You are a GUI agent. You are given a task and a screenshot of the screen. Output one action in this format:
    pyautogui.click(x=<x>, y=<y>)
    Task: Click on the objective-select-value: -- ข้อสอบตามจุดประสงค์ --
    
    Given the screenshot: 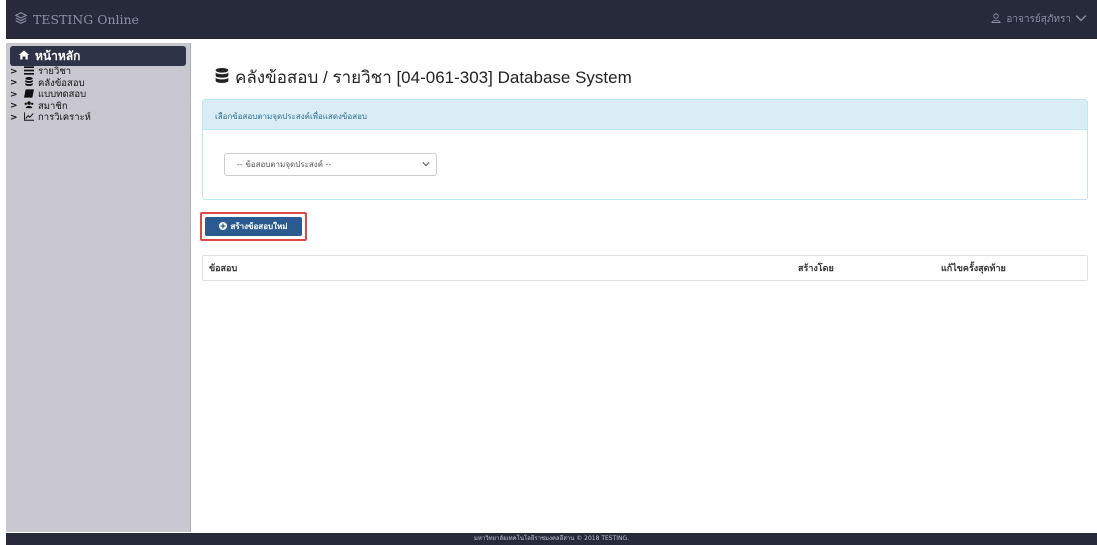 What is the action you would take?
    pyautogui.click(x=284, y=164)
    